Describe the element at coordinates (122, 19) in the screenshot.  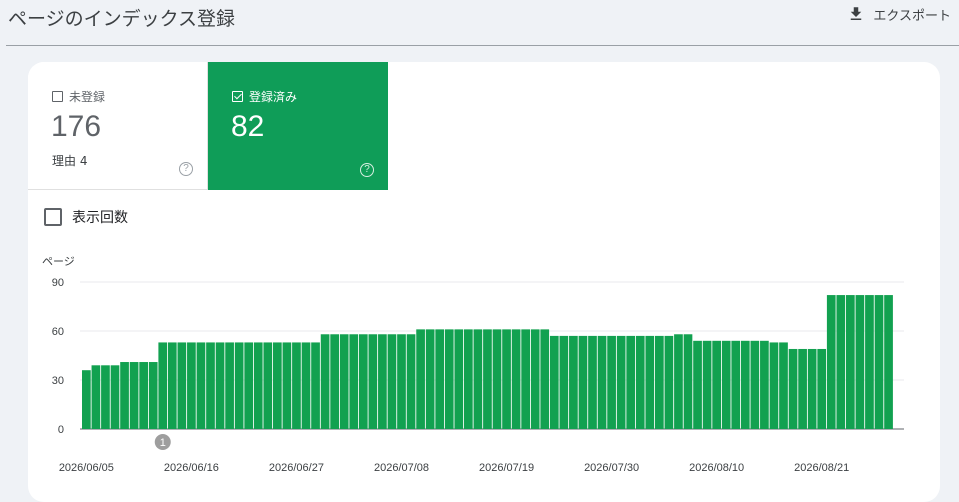
I see `page-title: ページのインデックス登録` at that location.